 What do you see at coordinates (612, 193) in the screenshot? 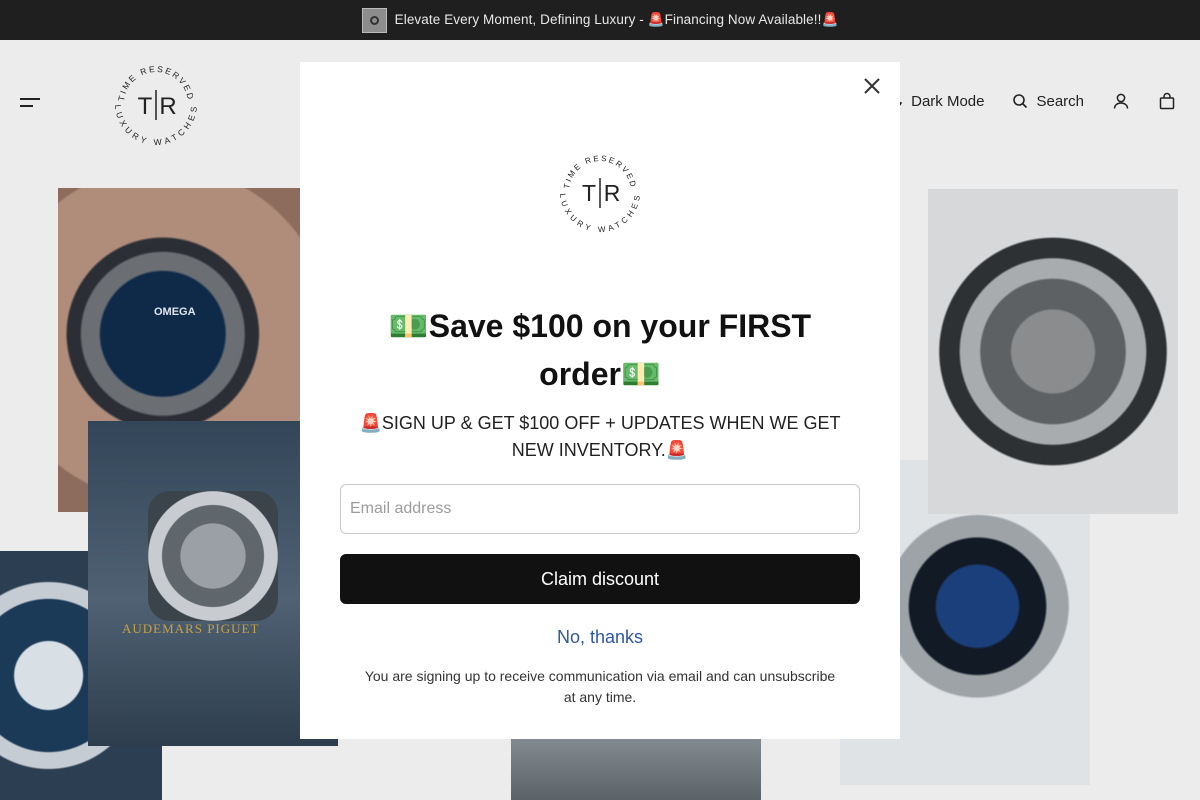
I see `svg-text: R` at bounding box center [612, 193].